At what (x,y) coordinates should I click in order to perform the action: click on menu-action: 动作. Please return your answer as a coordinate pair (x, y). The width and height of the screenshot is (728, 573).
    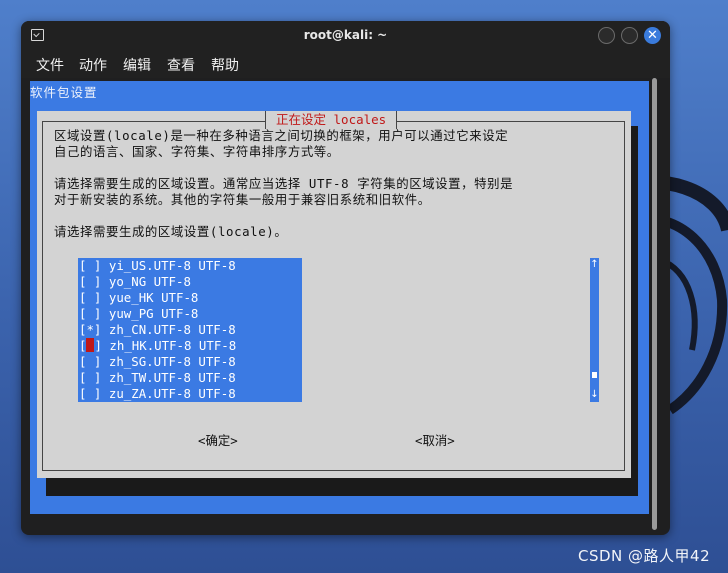
    Looking at the image, I should click on (93, 65).